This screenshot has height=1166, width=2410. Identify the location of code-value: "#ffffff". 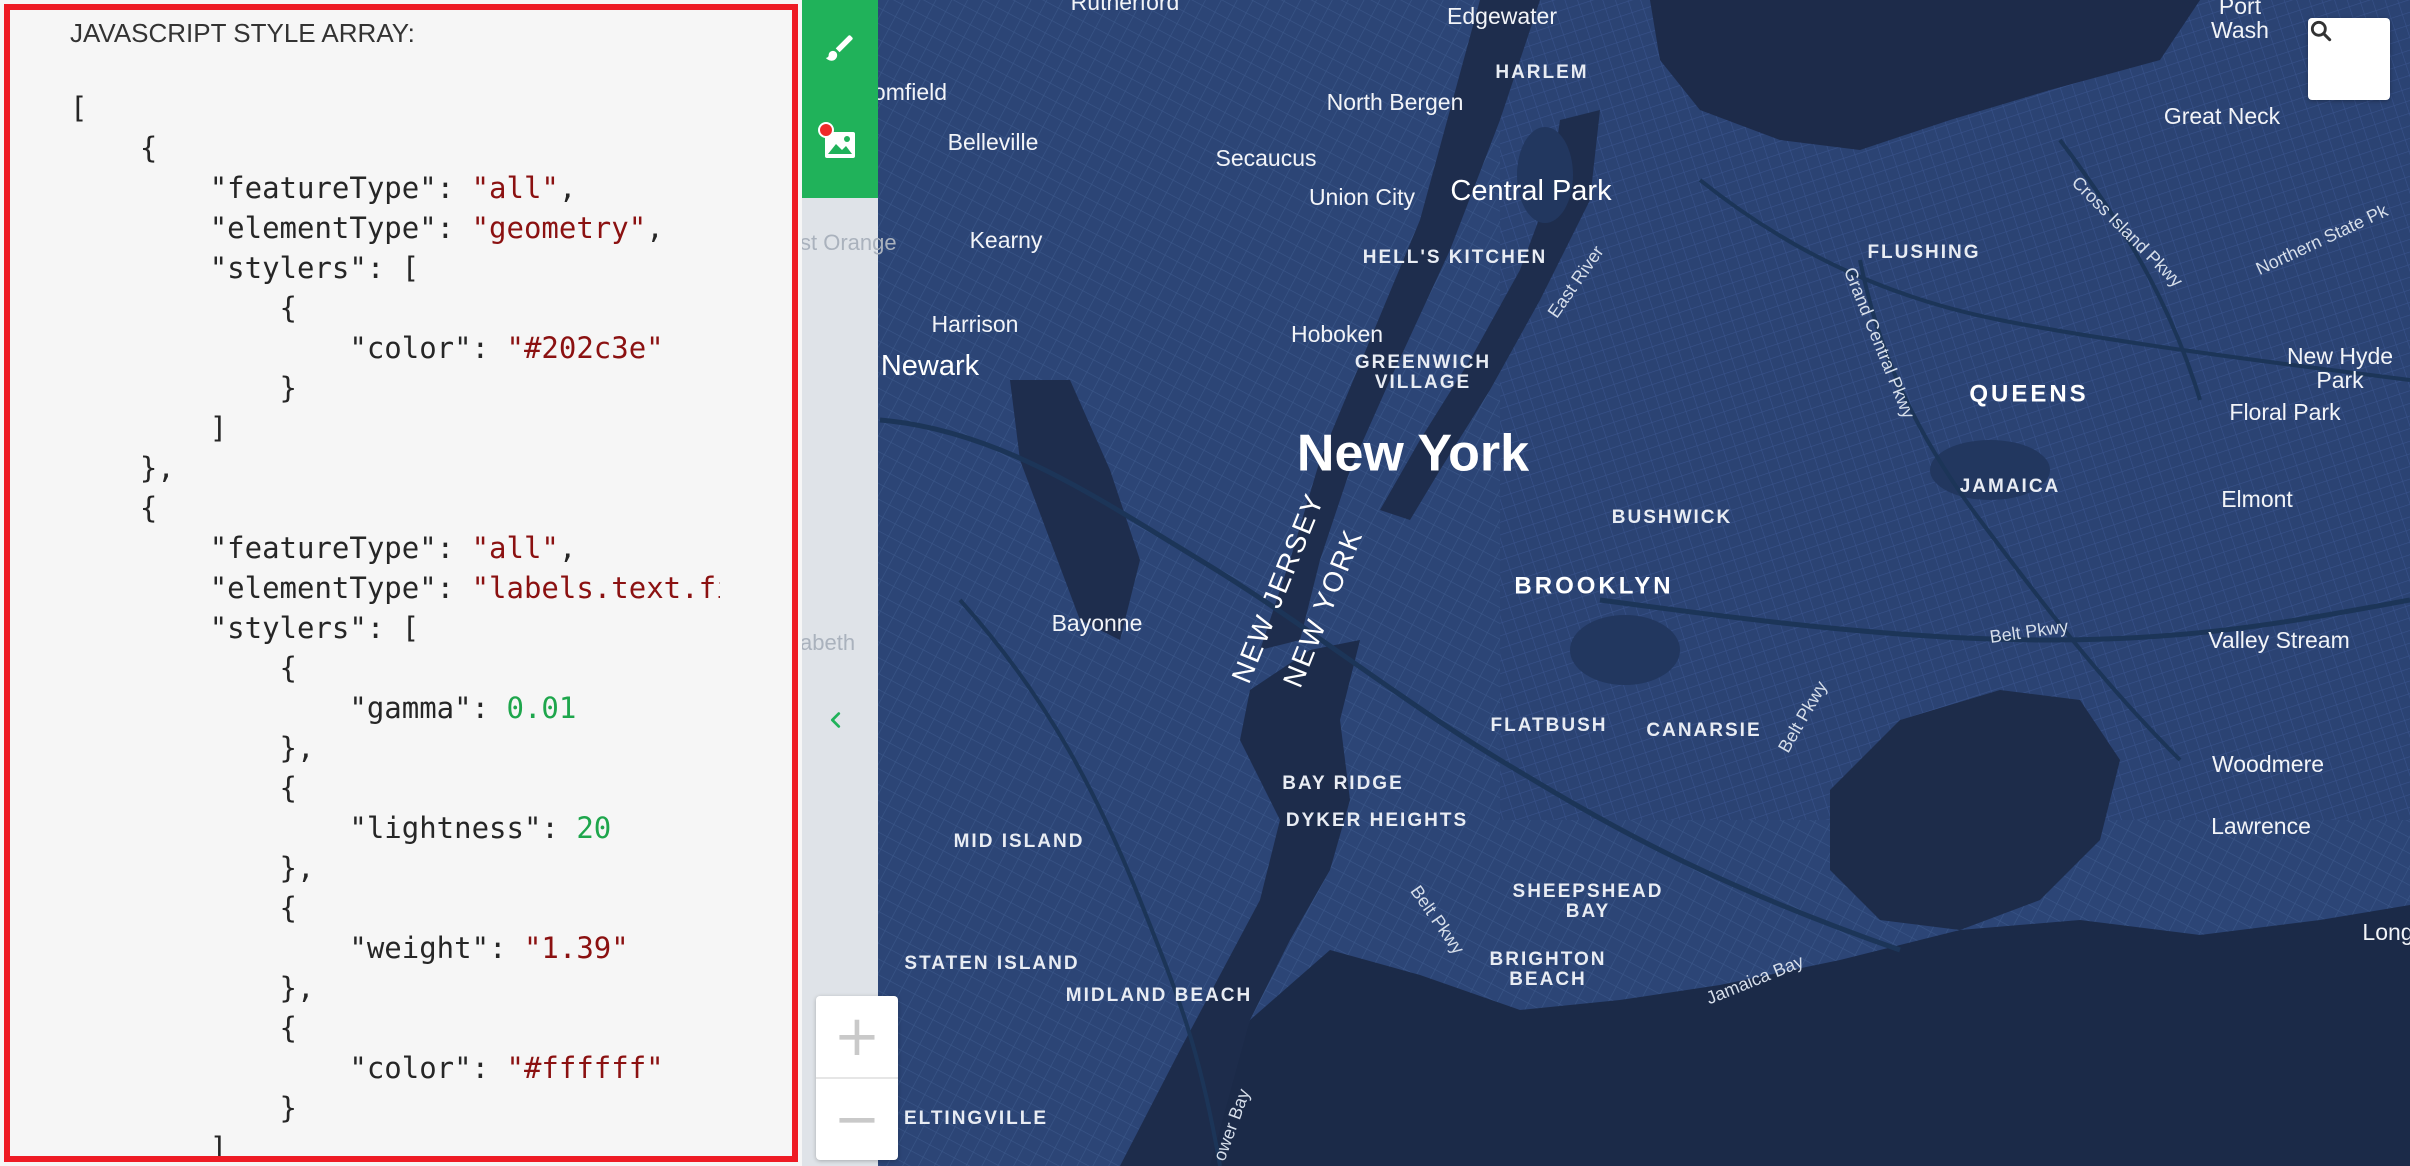
(585, 1068).